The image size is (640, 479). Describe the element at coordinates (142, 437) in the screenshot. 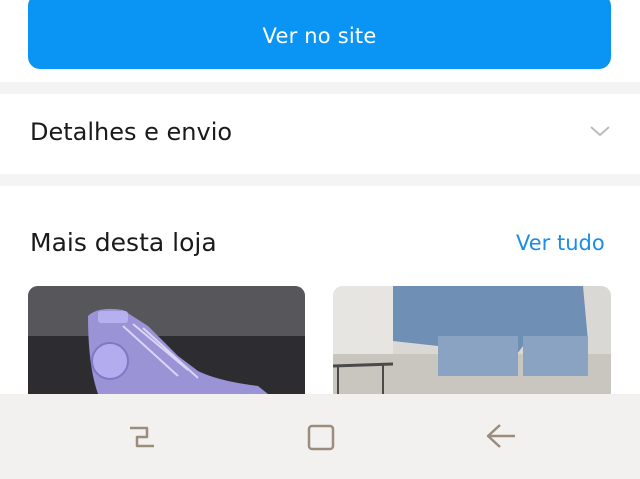

I see `recent-apps-icon` at that location.